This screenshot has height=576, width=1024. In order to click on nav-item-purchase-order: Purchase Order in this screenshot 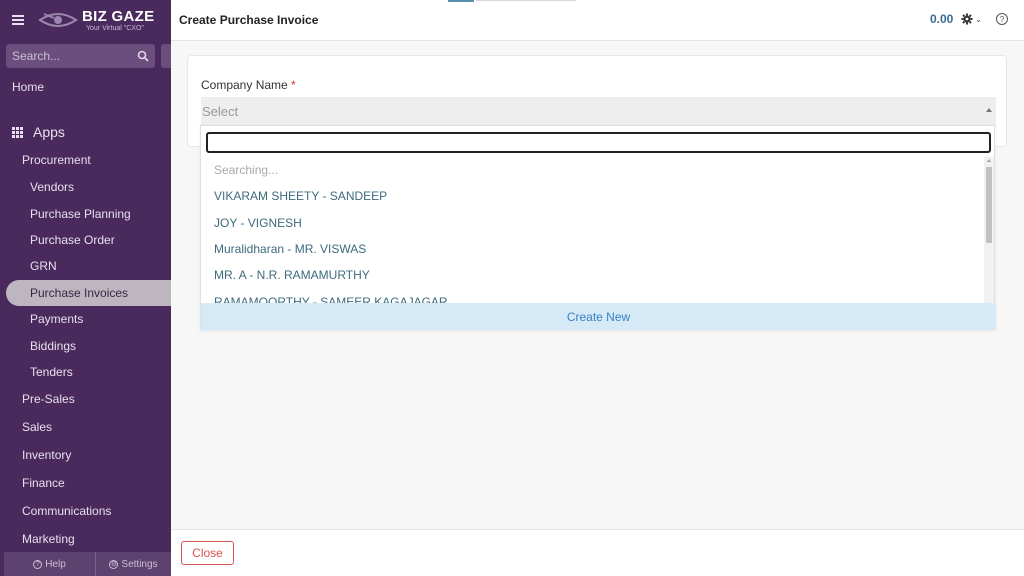, I will do `click(85, 240)`.